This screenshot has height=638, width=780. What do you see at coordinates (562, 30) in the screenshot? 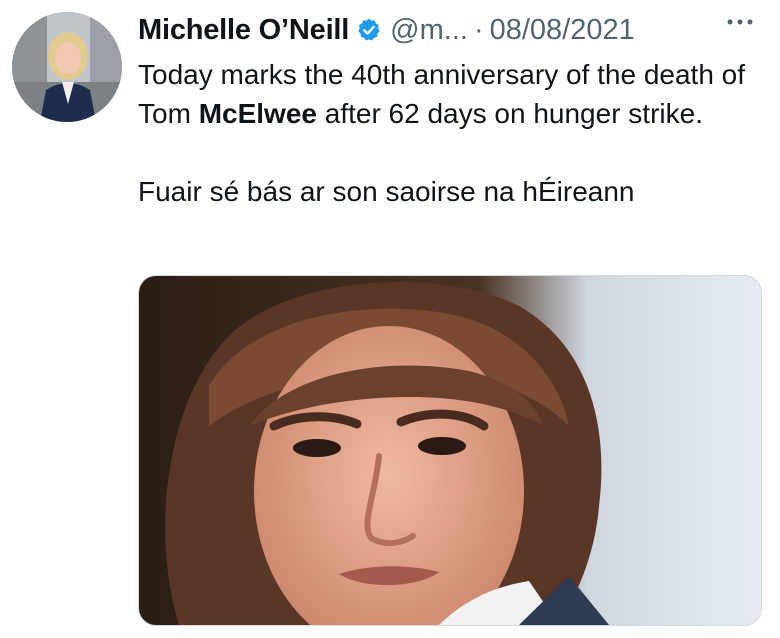
I see `tweet-date: 08/08/2021` at bounding box center [562, 30].